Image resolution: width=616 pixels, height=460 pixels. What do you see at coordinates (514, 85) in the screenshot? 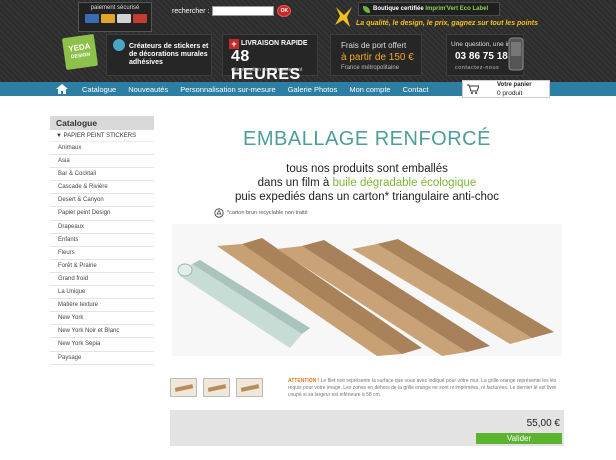
I see `cart-title: Votre panier` at bounding box center [514, 85].